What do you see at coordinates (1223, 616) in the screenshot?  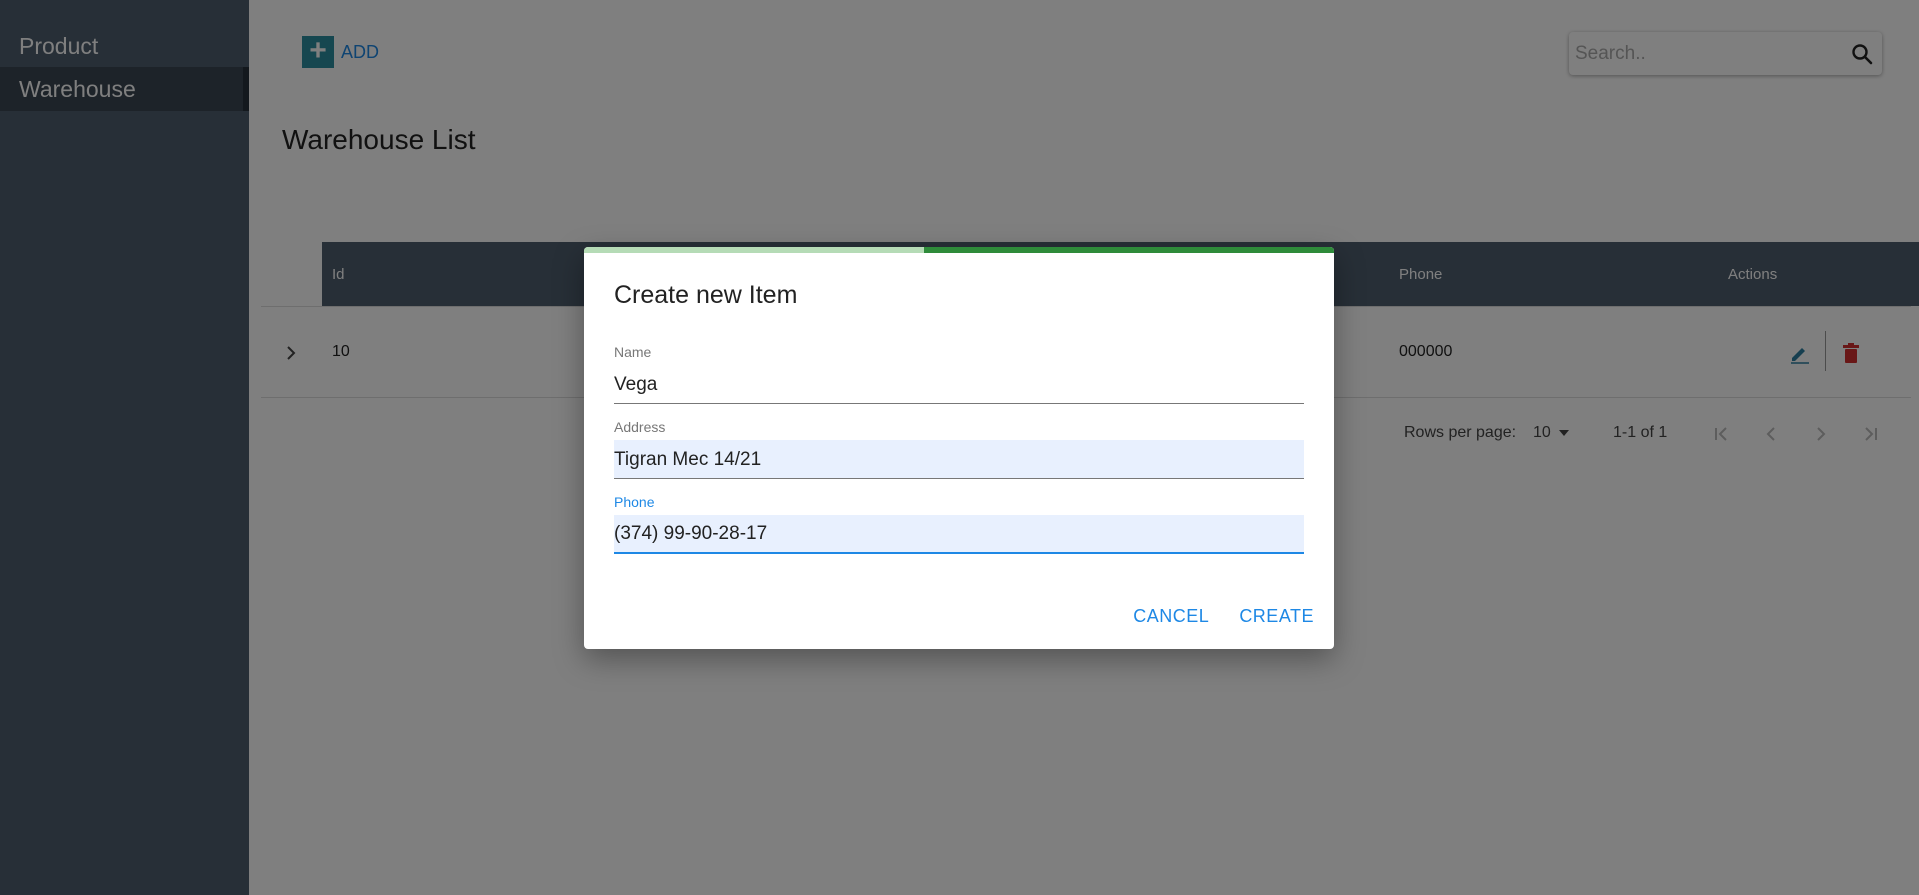 I see `dialog-actions: CANCEL CREATE` at bounding box center [1223, 616].